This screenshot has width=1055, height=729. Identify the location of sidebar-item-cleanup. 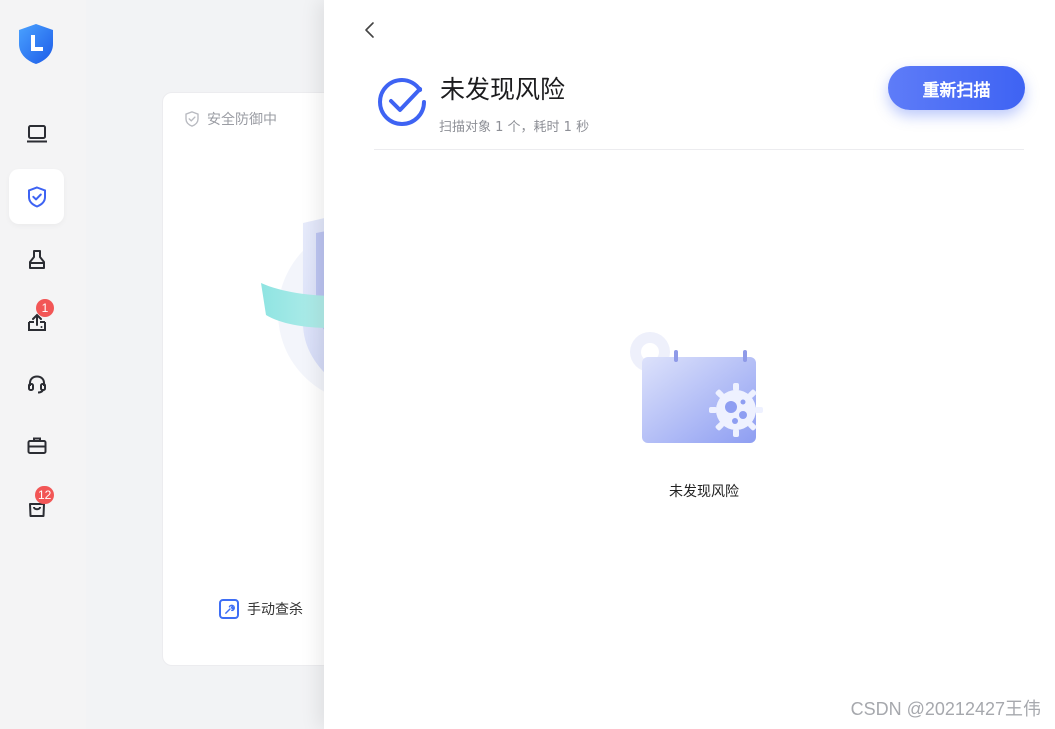
(36, 259).